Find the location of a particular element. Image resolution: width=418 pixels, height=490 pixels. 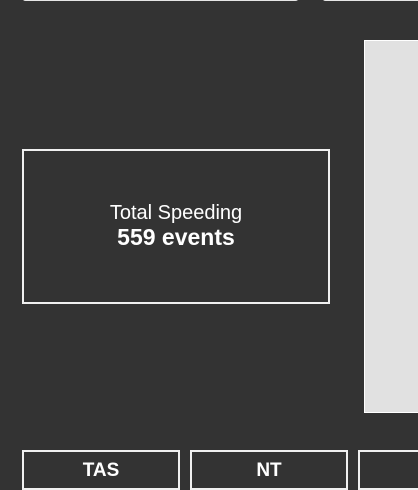

top-right-input is located at coordinates (370, 0).